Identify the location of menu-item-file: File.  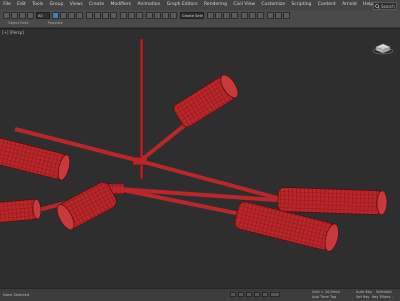
(7, 5).